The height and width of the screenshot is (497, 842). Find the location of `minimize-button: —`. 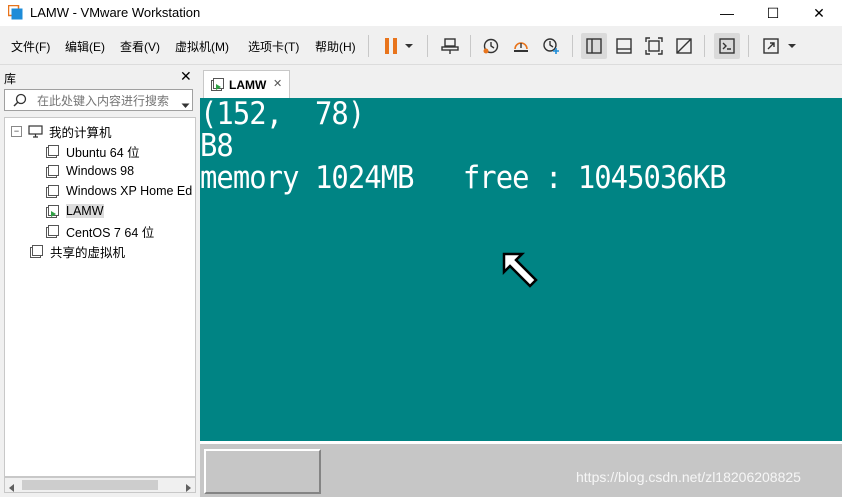

minimize-button: — is located at coordinates (727, 13).